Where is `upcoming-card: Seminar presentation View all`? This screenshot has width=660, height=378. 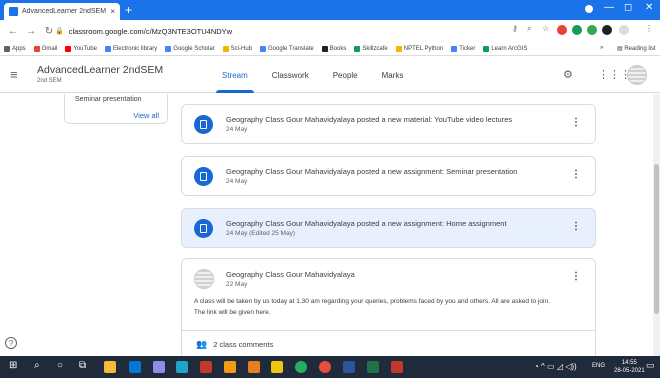 upcoming-card: Seminar presentation View all is located at coordinates (116, 109).